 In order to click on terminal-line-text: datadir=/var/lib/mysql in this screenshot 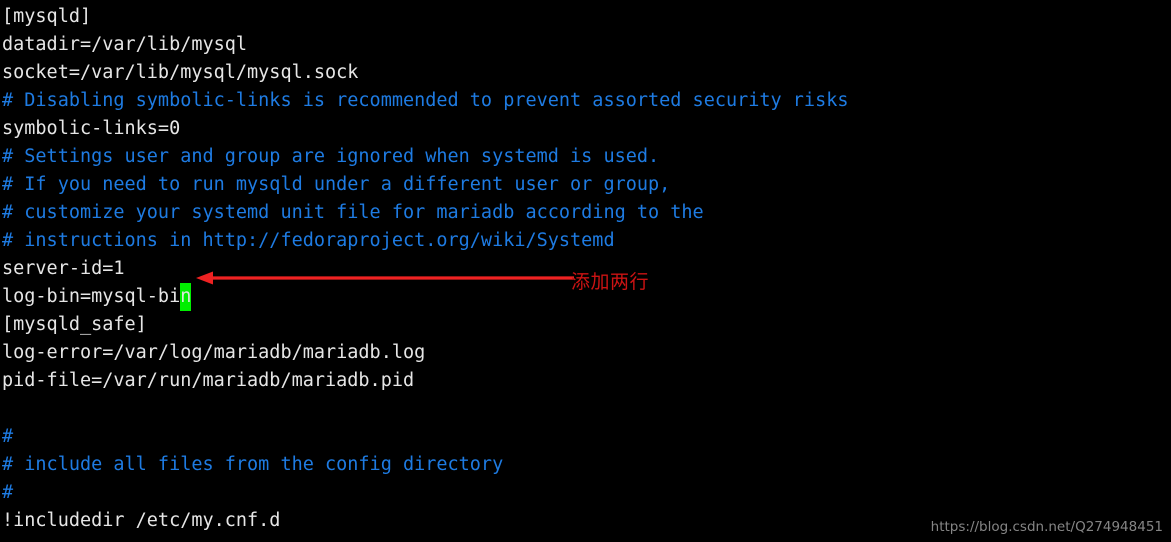, I will do `click(125, 44)`.